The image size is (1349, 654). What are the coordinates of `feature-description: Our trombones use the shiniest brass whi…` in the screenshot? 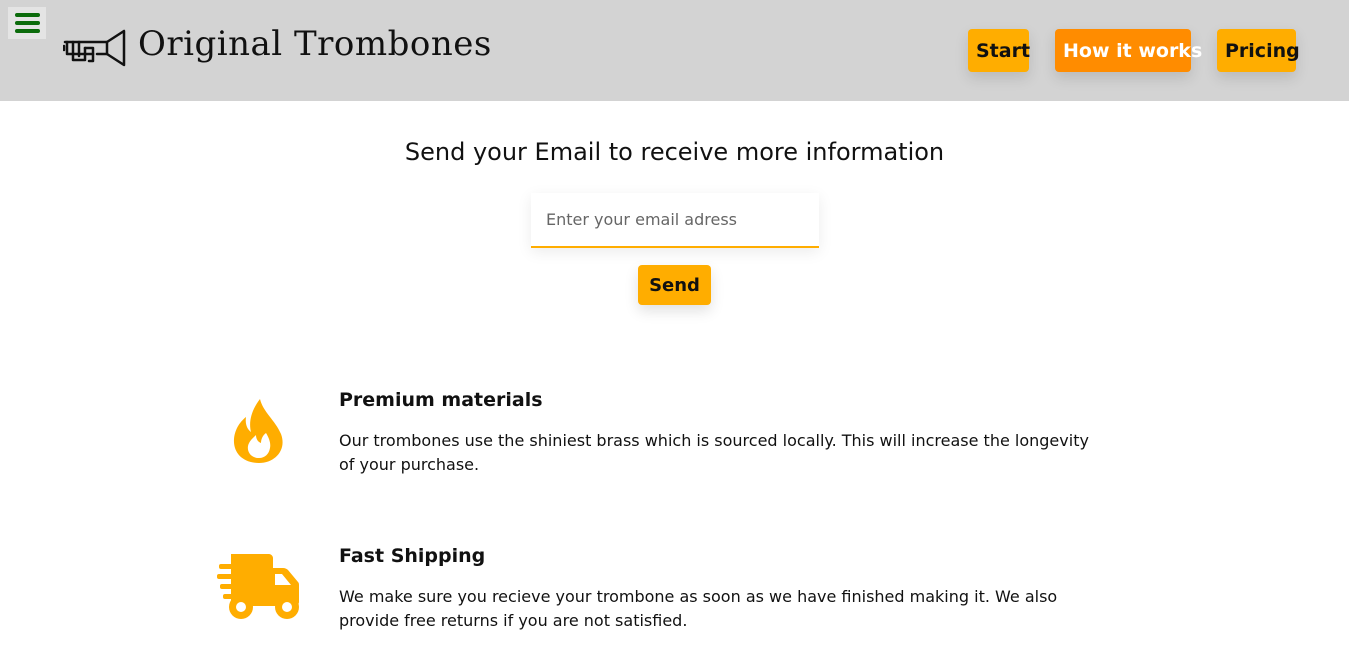 It's located at (714, 452).